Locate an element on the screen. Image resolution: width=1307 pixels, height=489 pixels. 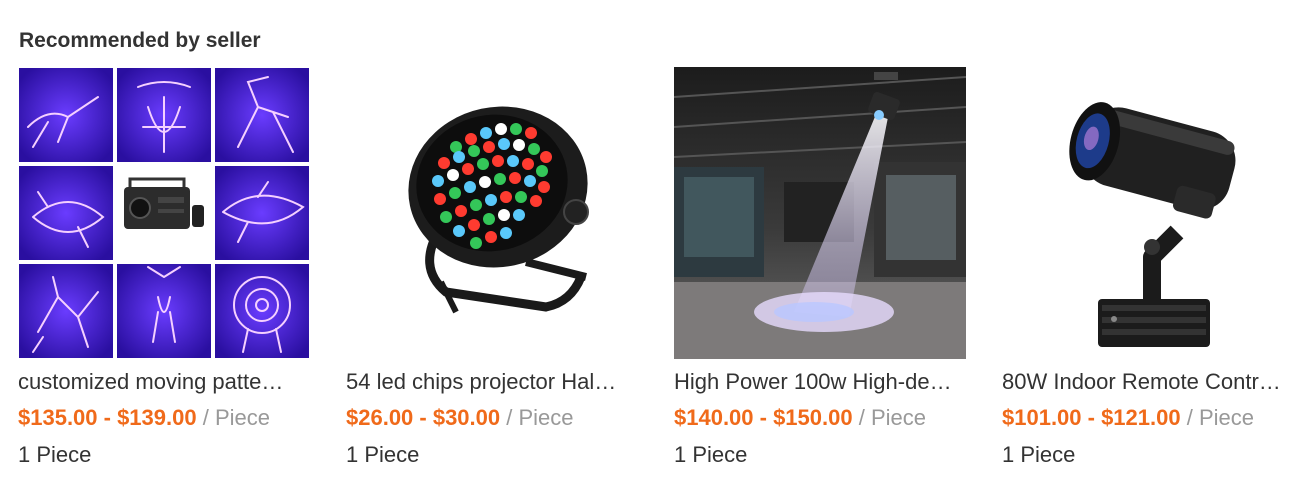
gobo-projector-device-icon is located at coordinates (1148, 213).